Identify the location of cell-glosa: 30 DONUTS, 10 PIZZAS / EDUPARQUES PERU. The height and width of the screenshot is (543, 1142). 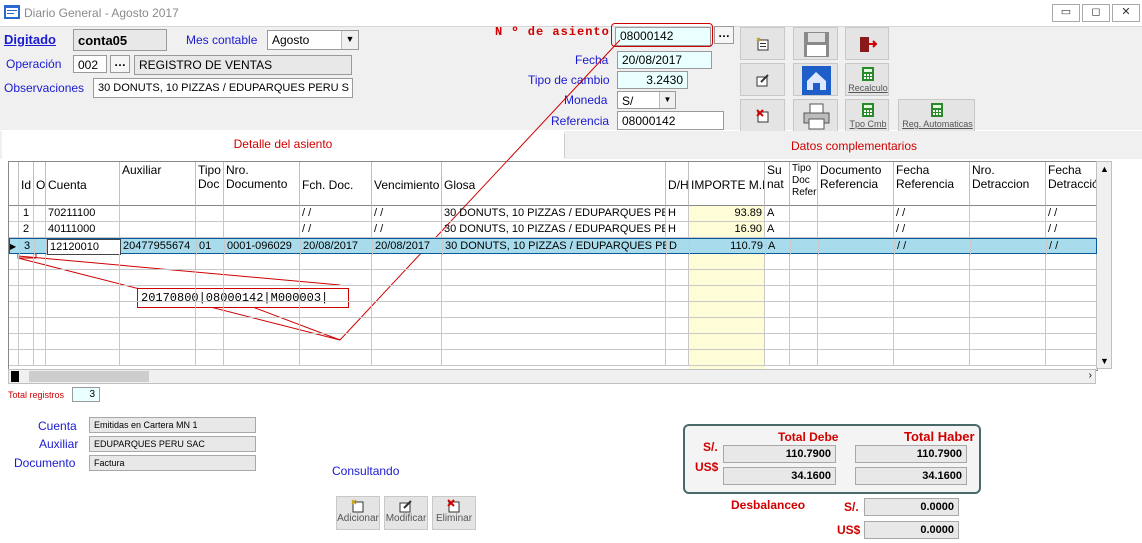
(555, 247).